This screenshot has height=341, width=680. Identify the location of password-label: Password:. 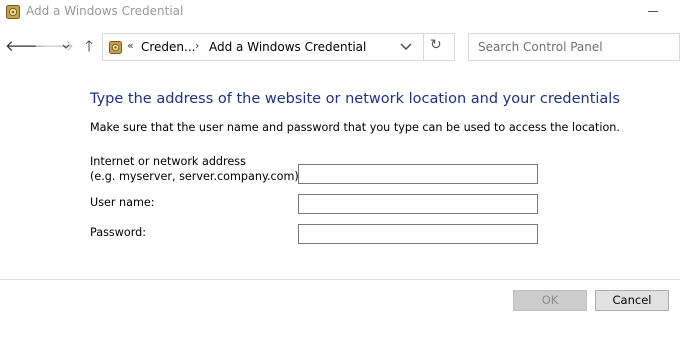
(118, 232).